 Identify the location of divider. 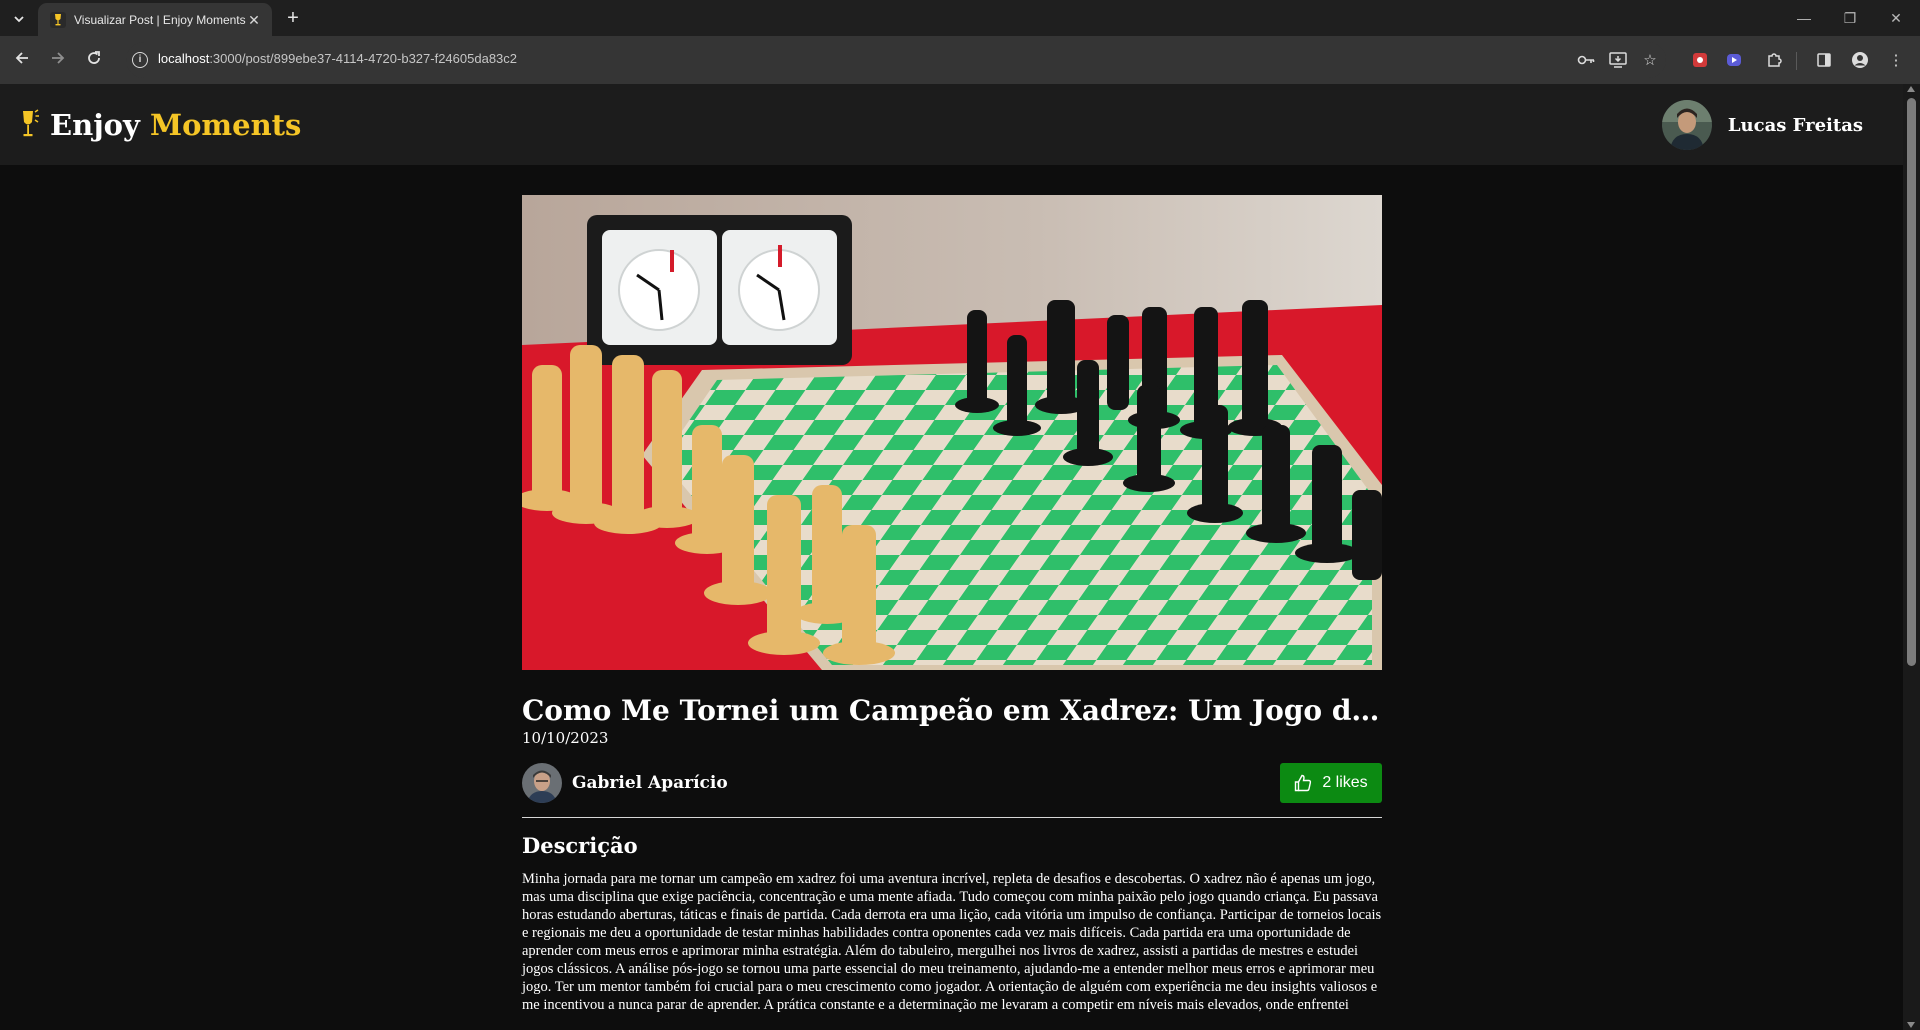
(952, 817).